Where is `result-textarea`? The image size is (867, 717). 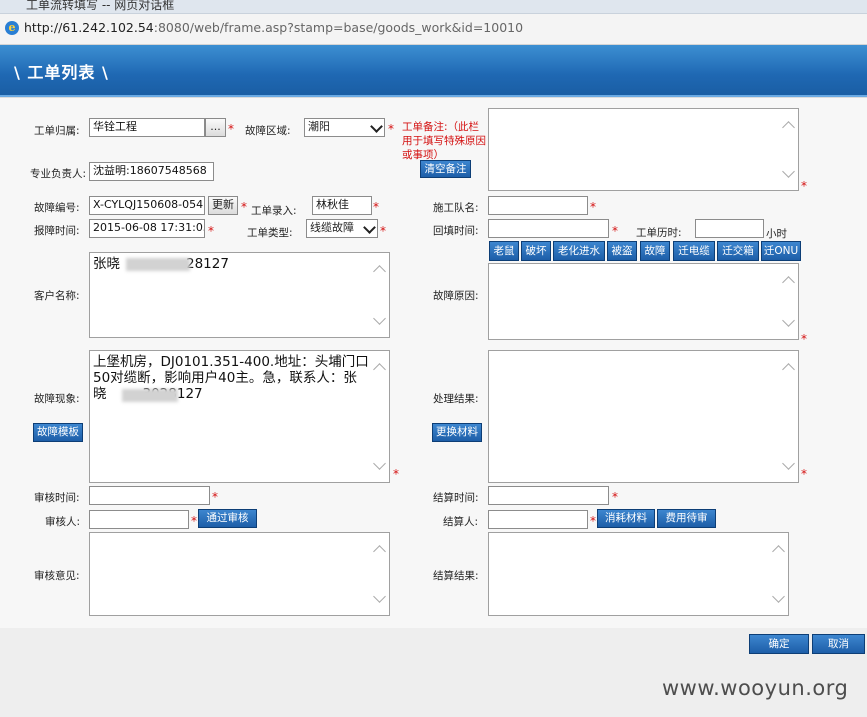
result-textarea is located at coordinates (643, 416).